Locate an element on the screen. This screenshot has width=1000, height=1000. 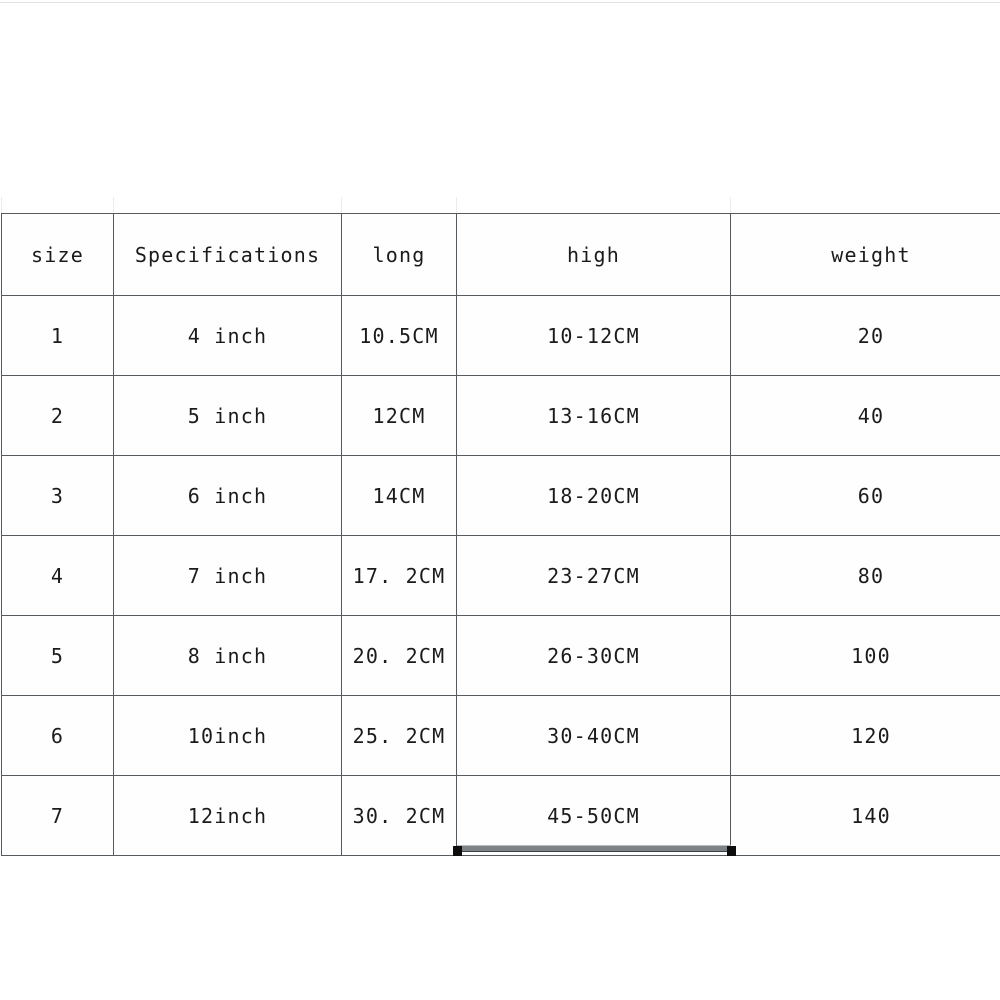
cell-size: 5 is located at coordinates (57, 655).